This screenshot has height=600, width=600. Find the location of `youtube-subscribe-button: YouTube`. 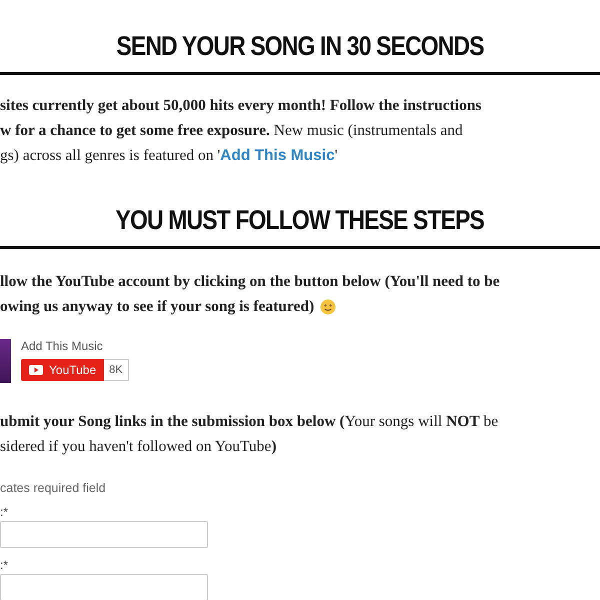

youtube-subscribe-button: YouTube is located at coordinates (62, 370).